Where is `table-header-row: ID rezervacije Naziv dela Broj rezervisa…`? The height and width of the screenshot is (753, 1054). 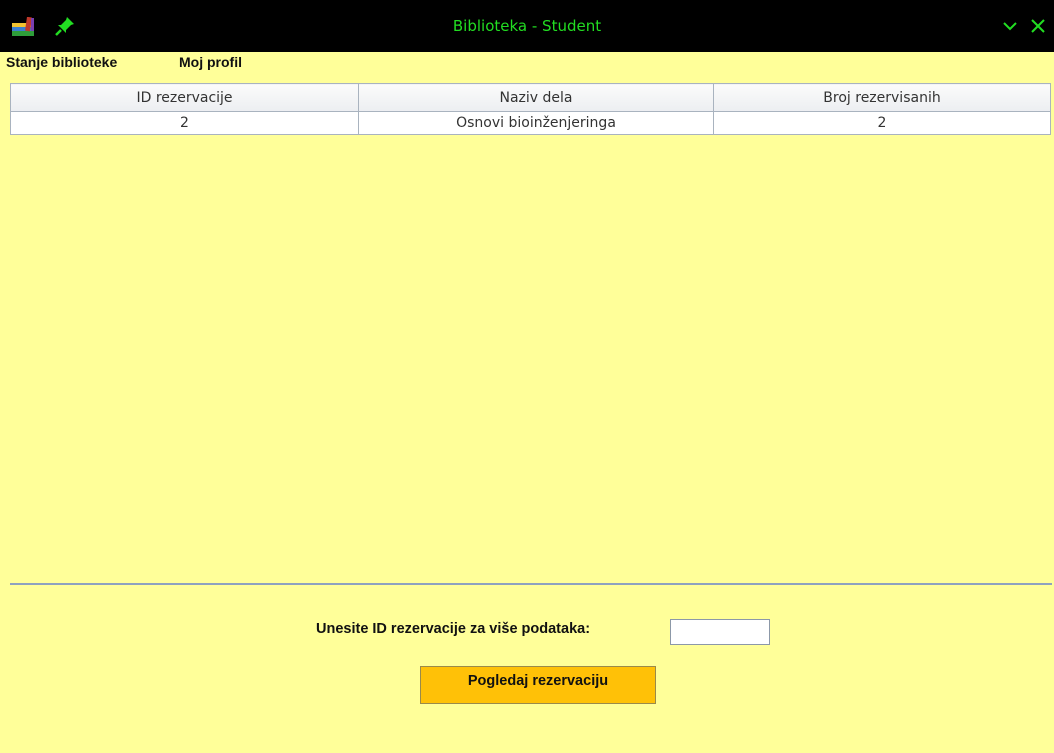 table-header-row: ID rezervacije Naziv dela Broj rezervisa… is located at coordinates (530, 97).